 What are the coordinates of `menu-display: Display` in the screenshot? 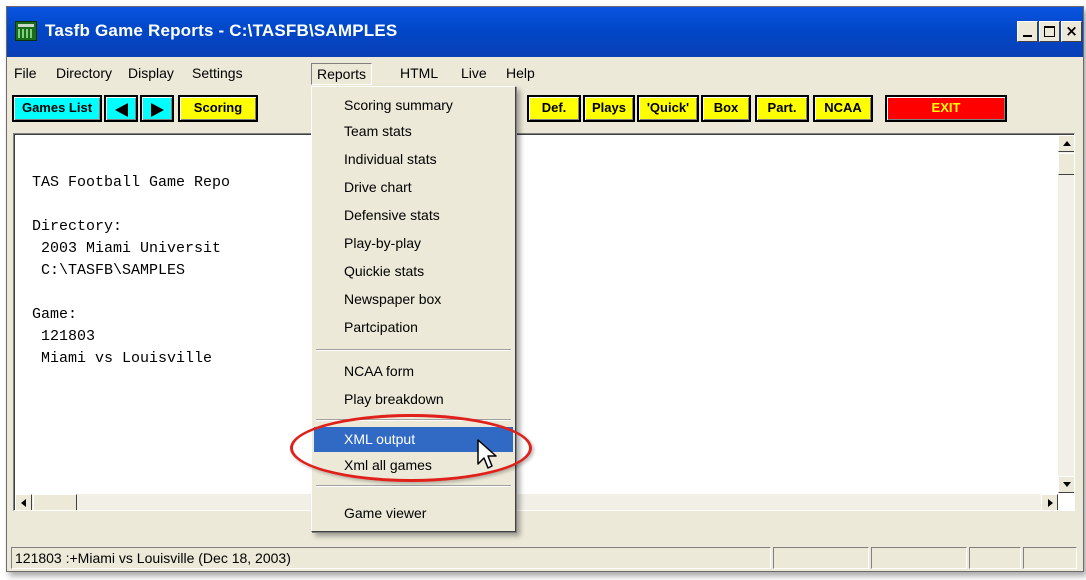 It's located at (151, 74).